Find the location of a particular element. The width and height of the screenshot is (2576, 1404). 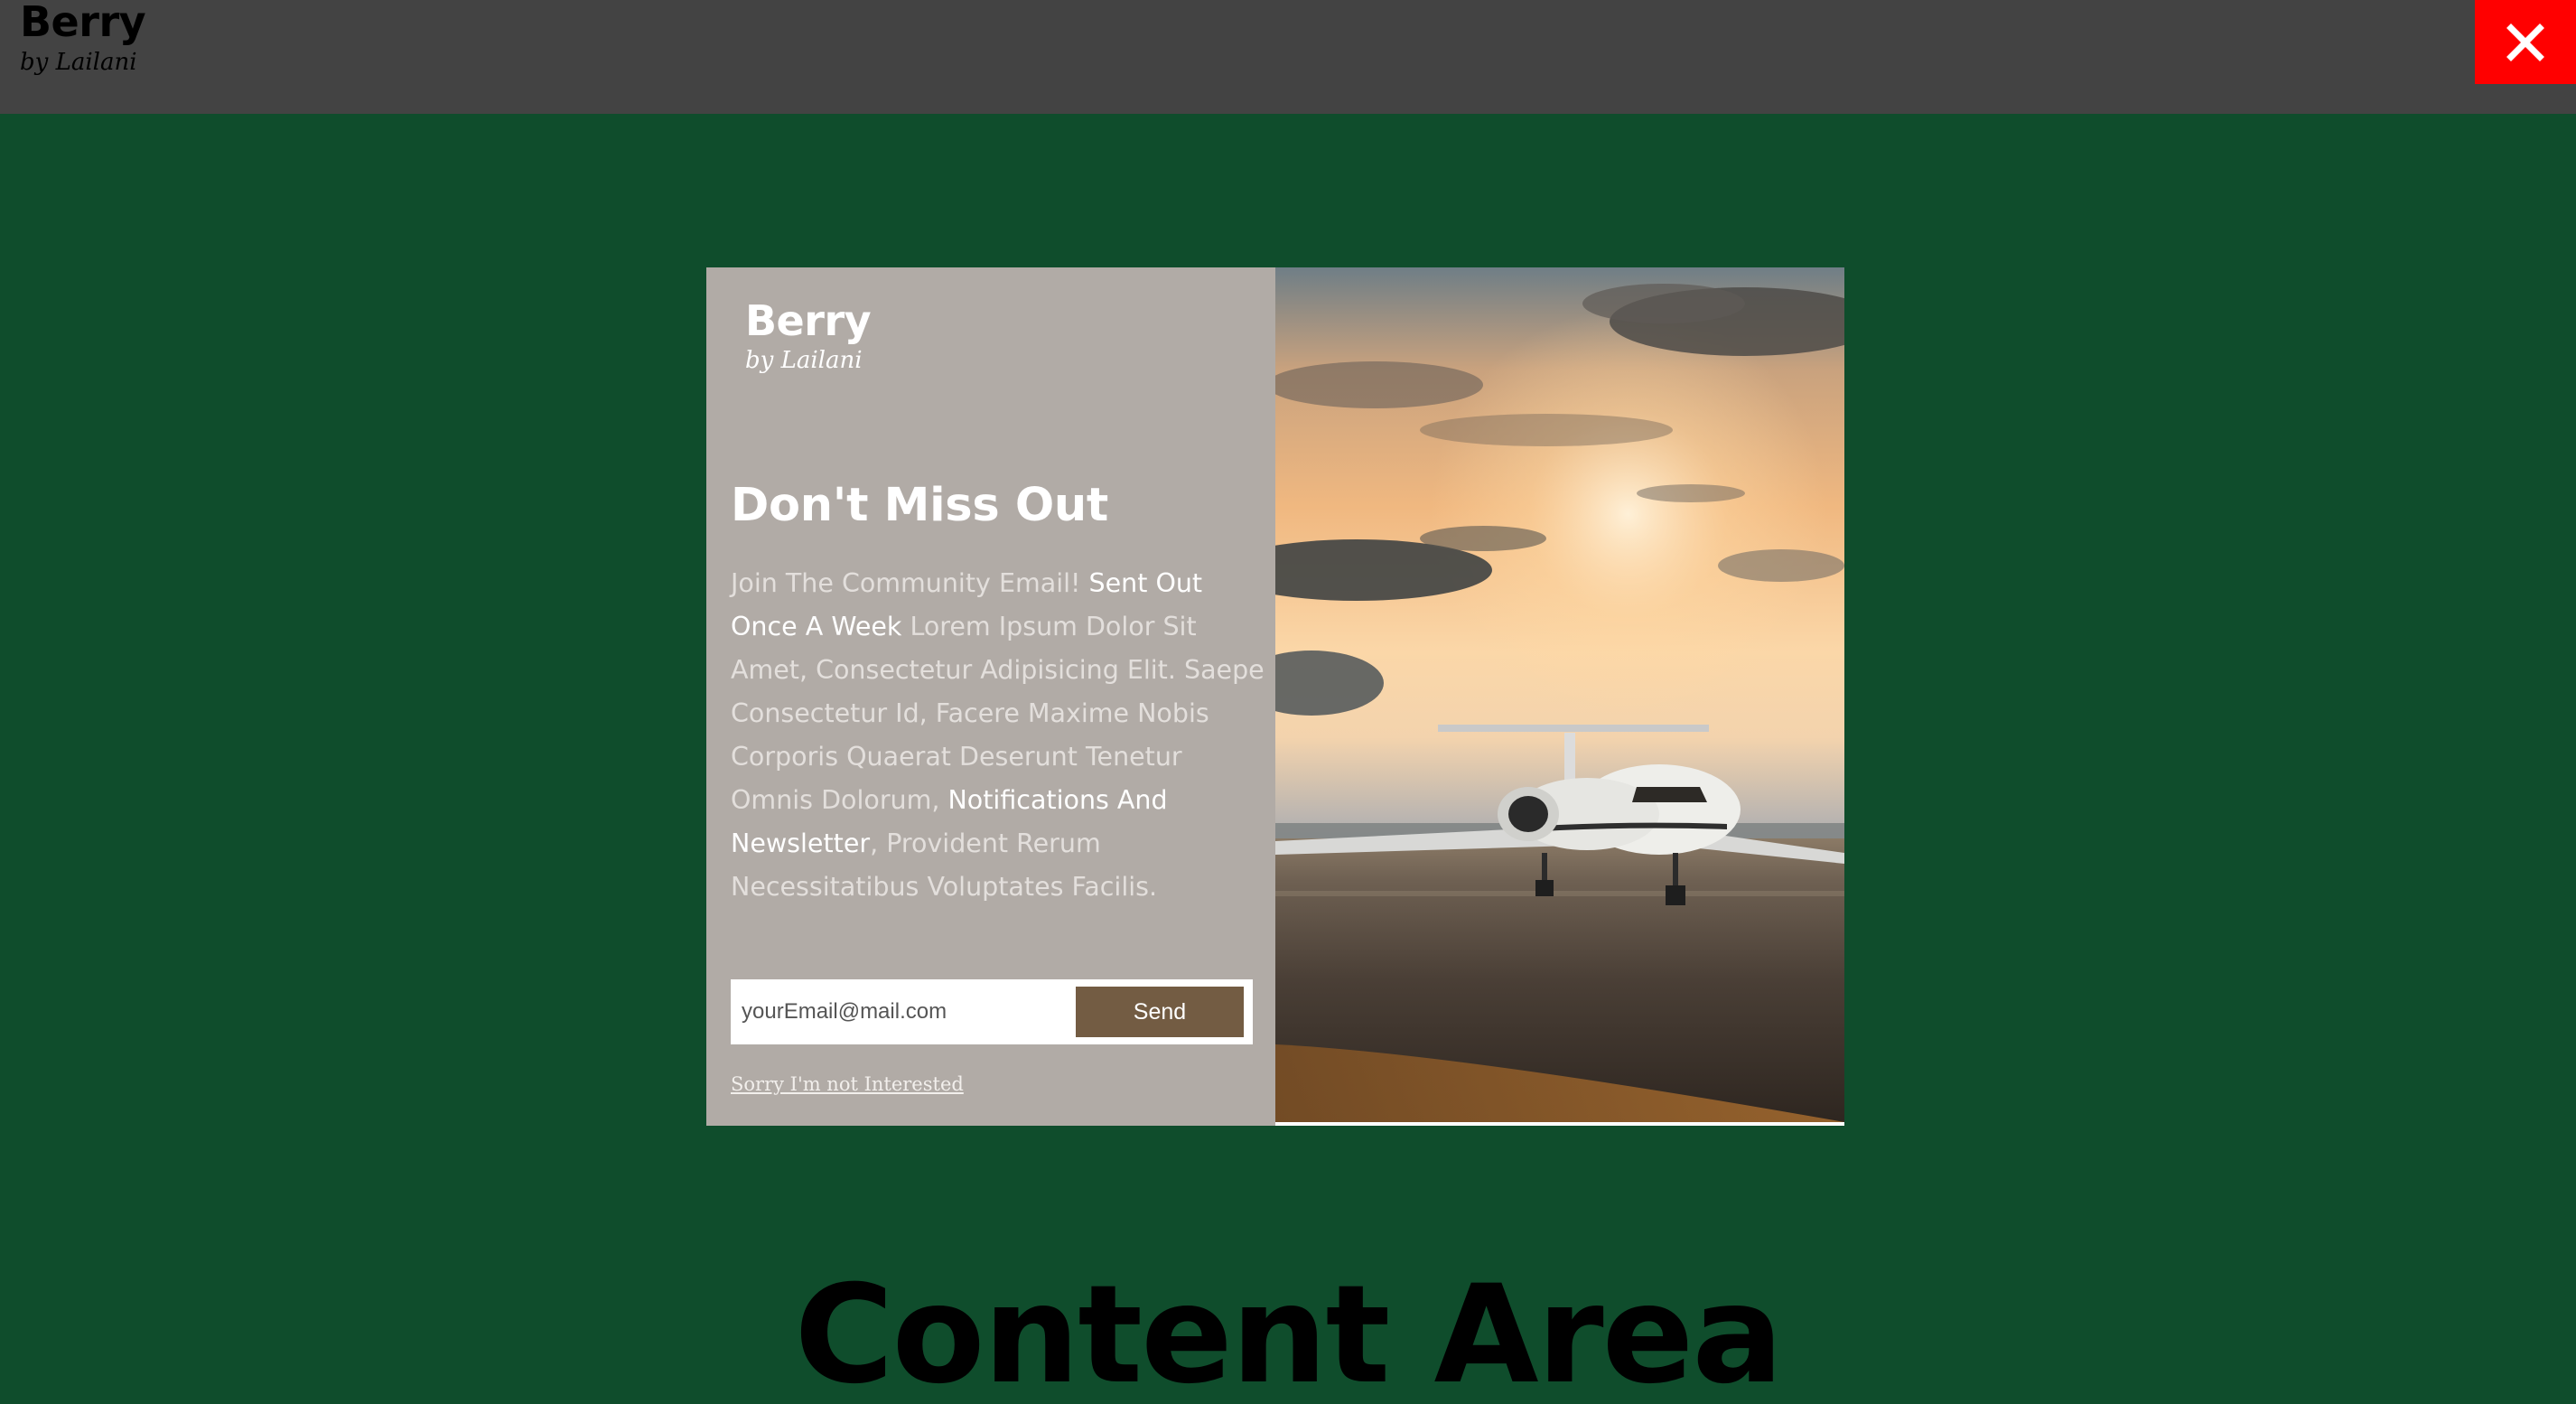

email-signup-form: Send is located at coordinates (992, 1012).